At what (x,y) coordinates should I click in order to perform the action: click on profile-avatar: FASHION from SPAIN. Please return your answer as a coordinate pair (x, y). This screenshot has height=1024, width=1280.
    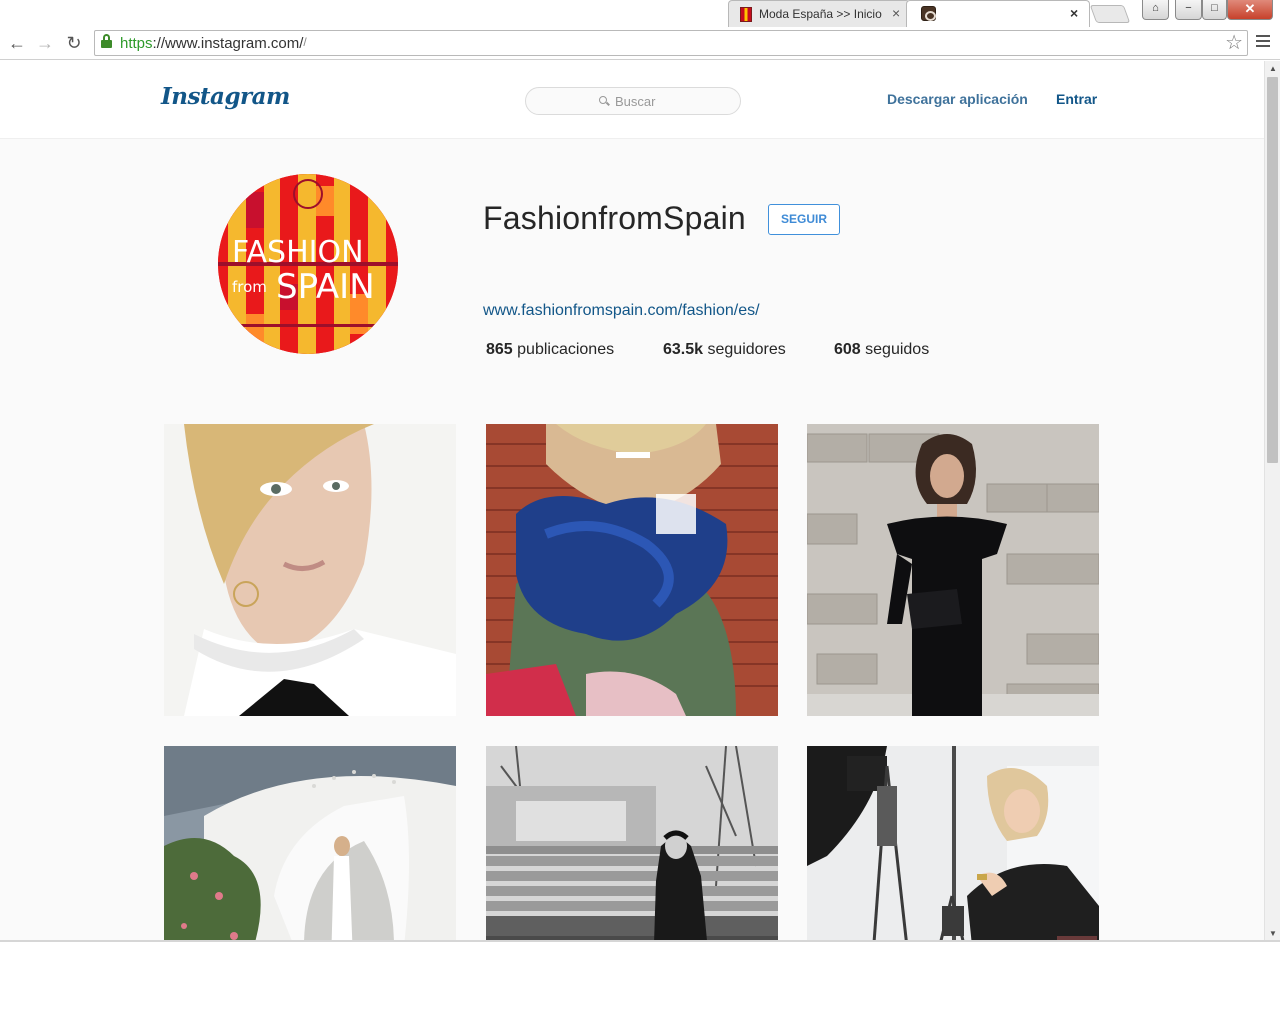
    Looking at the image, I should click on (308, 264).